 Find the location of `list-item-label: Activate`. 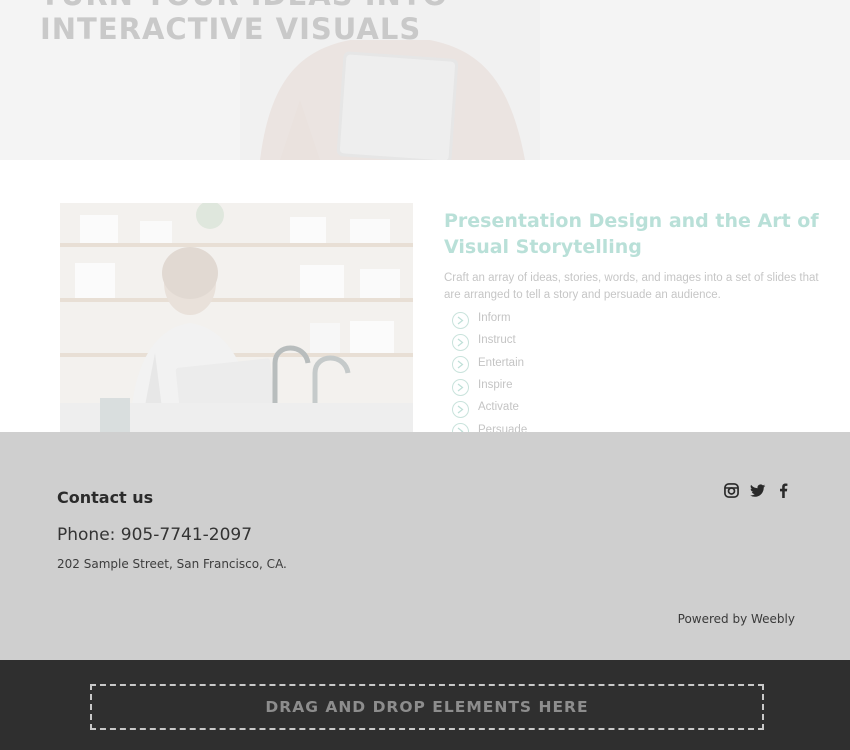

list-item-label: Activate is located at coordinates (498, 407).